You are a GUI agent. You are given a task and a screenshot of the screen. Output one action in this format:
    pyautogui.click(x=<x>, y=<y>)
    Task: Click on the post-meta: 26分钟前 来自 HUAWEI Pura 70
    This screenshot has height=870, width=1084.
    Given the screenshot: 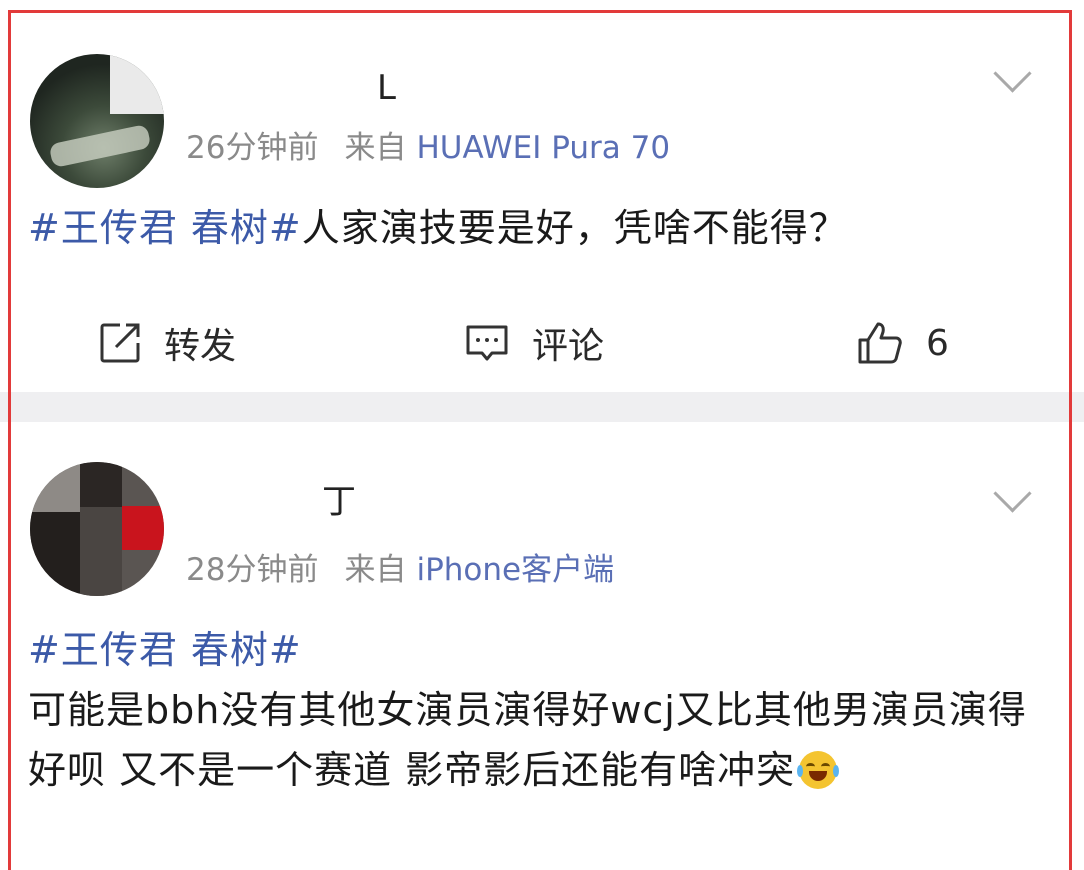 What is the action you would take?
    pyautogui.click(x=428, y=144)
    